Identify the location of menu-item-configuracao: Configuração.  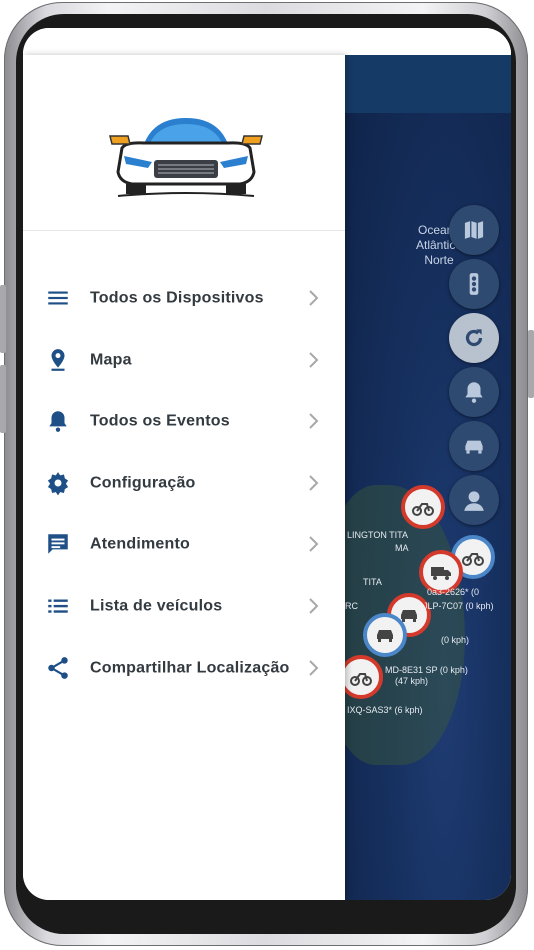
(184, 483).